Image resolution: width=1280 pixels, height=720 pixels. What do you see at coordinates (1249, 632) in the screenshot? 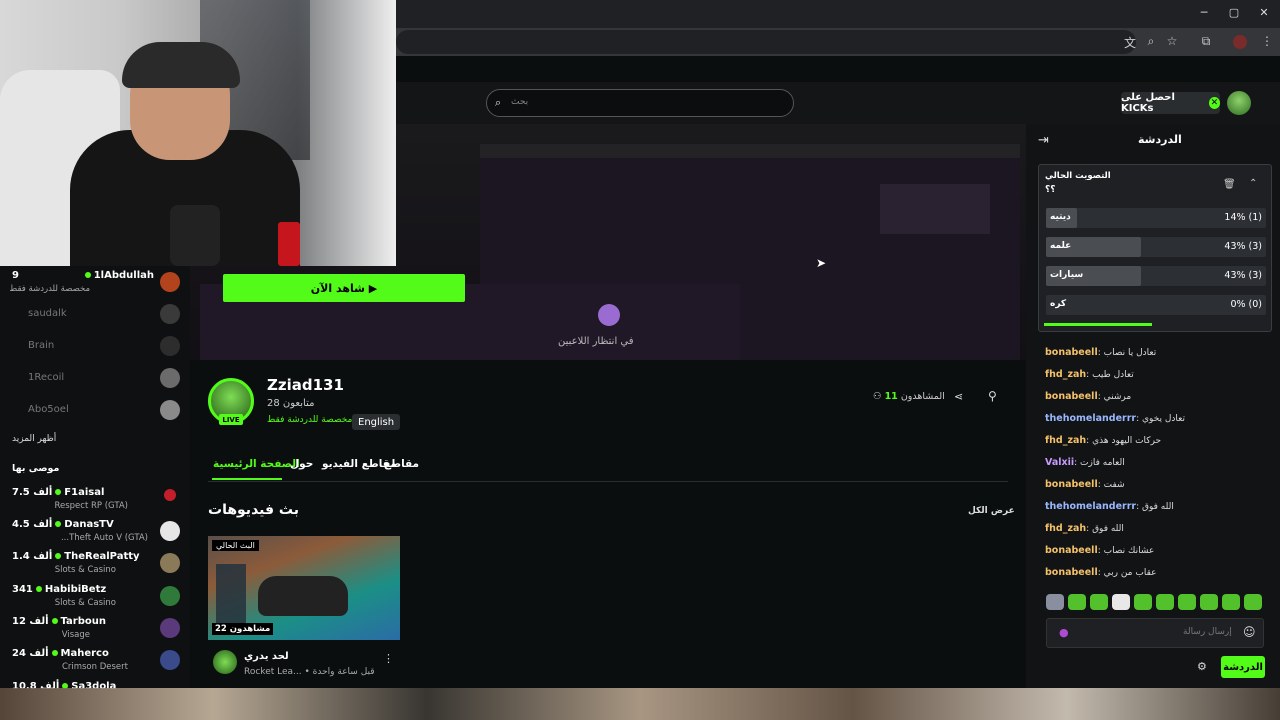
I see `emoji-icon: ☺` at bounding box center [1249, 632].